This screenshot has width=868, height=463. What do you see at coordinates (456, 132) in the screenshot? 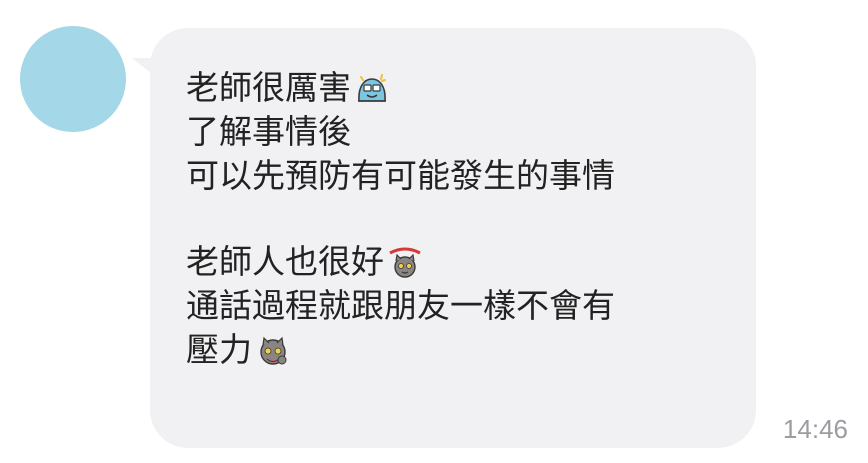
I see `message-line: 了解事情後` at bounding box center [456, 132].